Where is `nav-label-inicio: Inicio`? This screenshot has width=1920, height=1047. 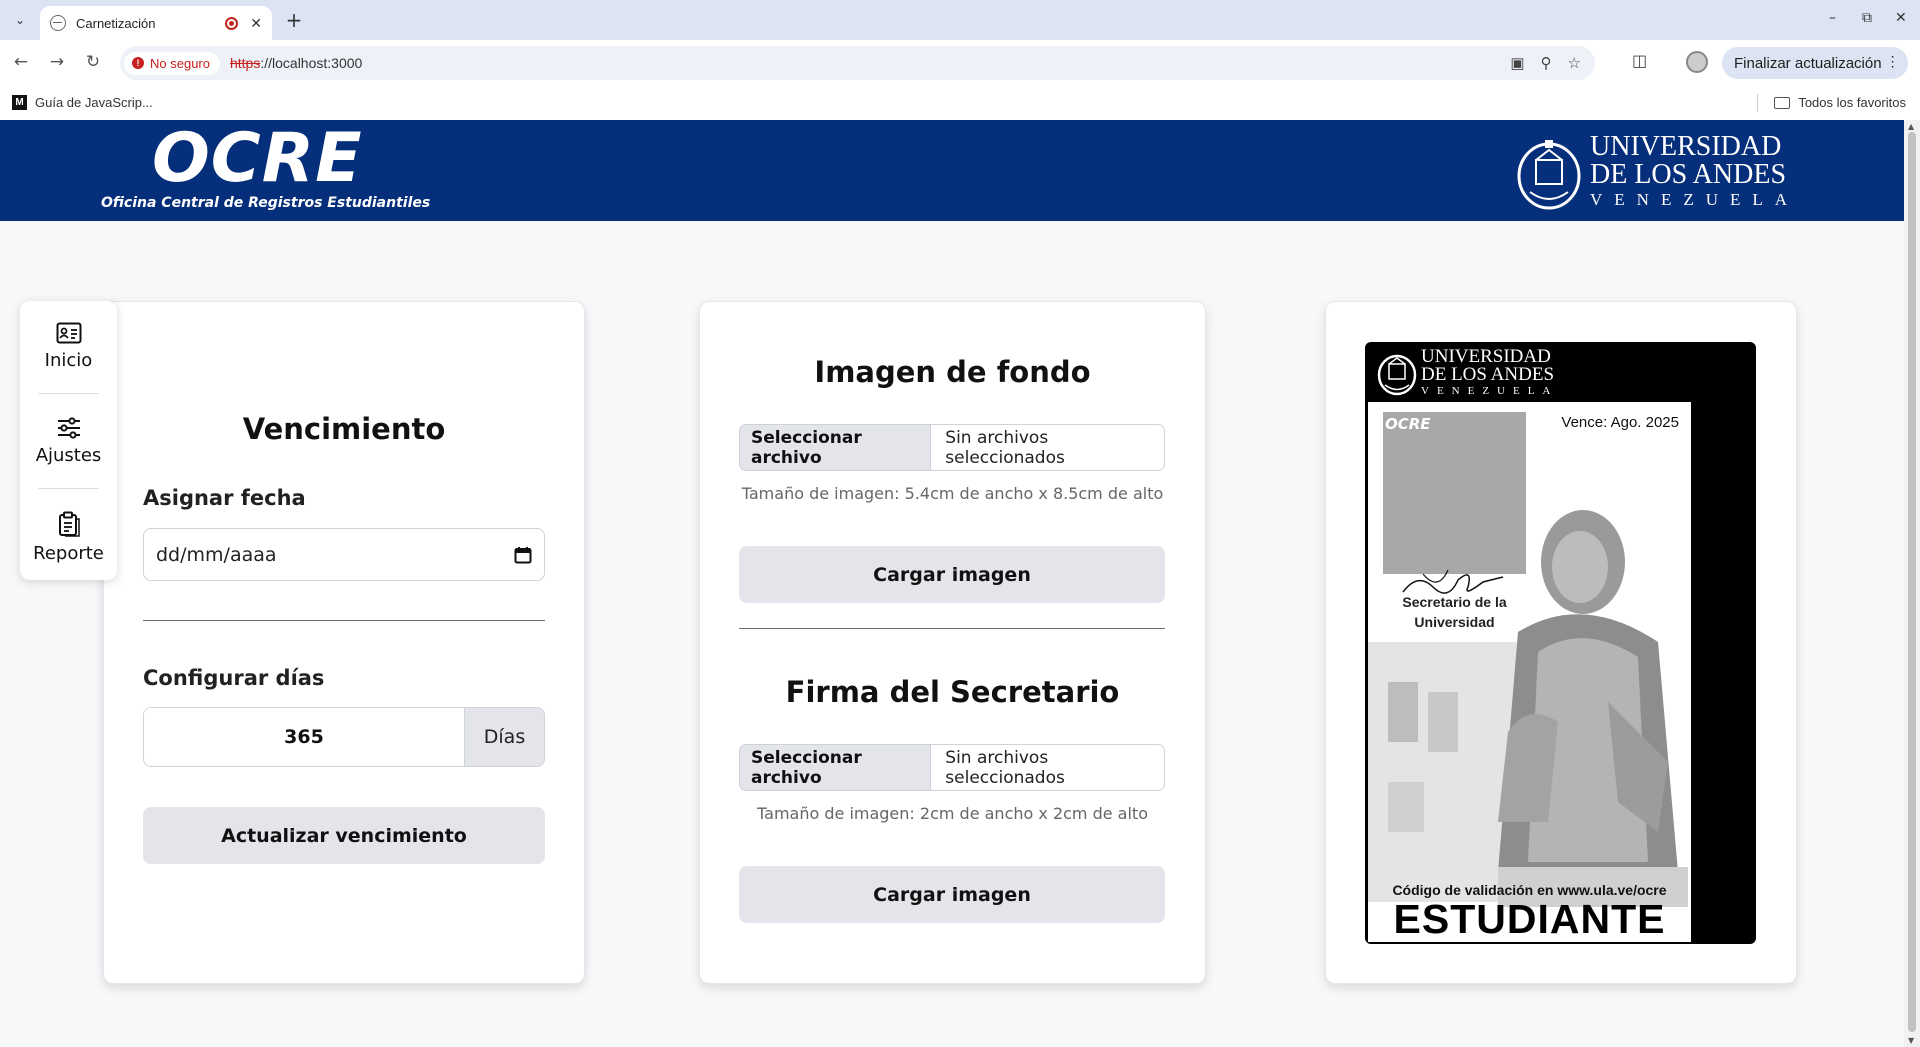
nav-label-inicio: Inicio is located at coordinates (68, 360).